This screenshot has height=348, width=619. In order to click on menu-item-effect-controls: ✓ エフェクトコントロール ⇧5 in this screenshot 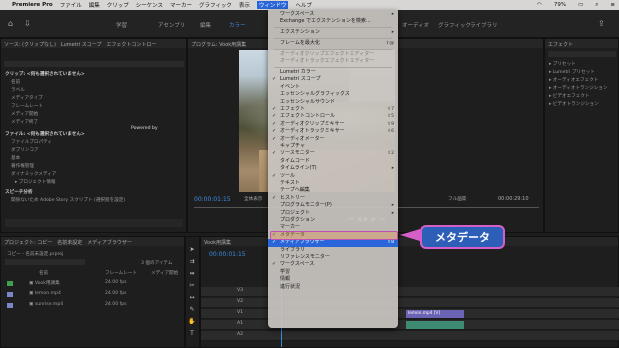, I will do `click(333, 116)`.